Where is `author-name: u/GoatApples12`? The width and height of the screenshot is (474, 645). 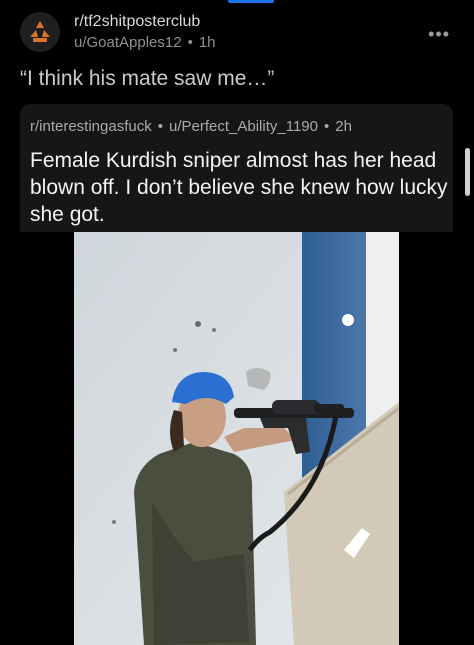 author-name: u/GoatApples12 is located at coordinates (128, 42).